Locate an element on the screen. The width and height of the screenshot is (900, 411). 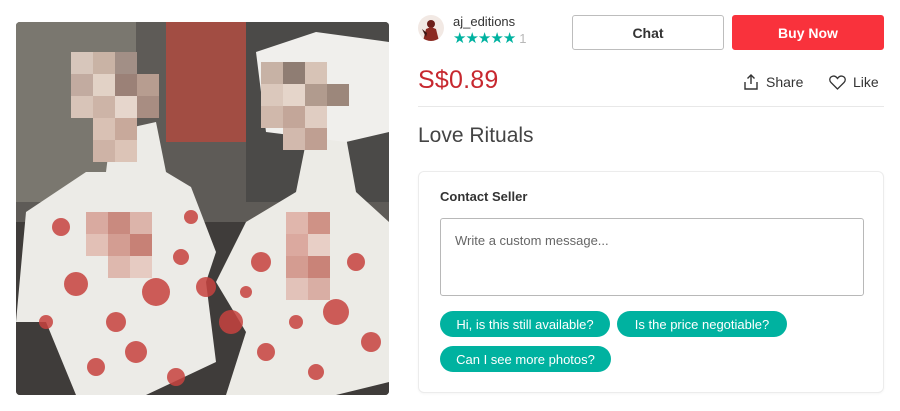
heart-icon is located at coordinates (837, 82).